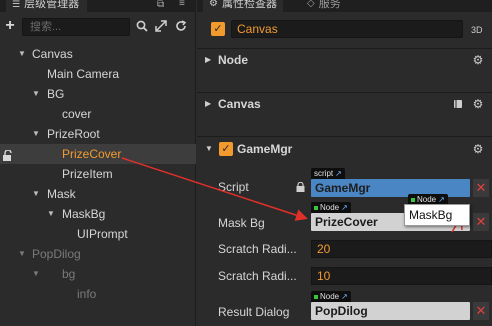 The width and height of the screenshot is (492, 326). I want to click on tab-hierarchy-label: 层级管理器, so click(52, 5).